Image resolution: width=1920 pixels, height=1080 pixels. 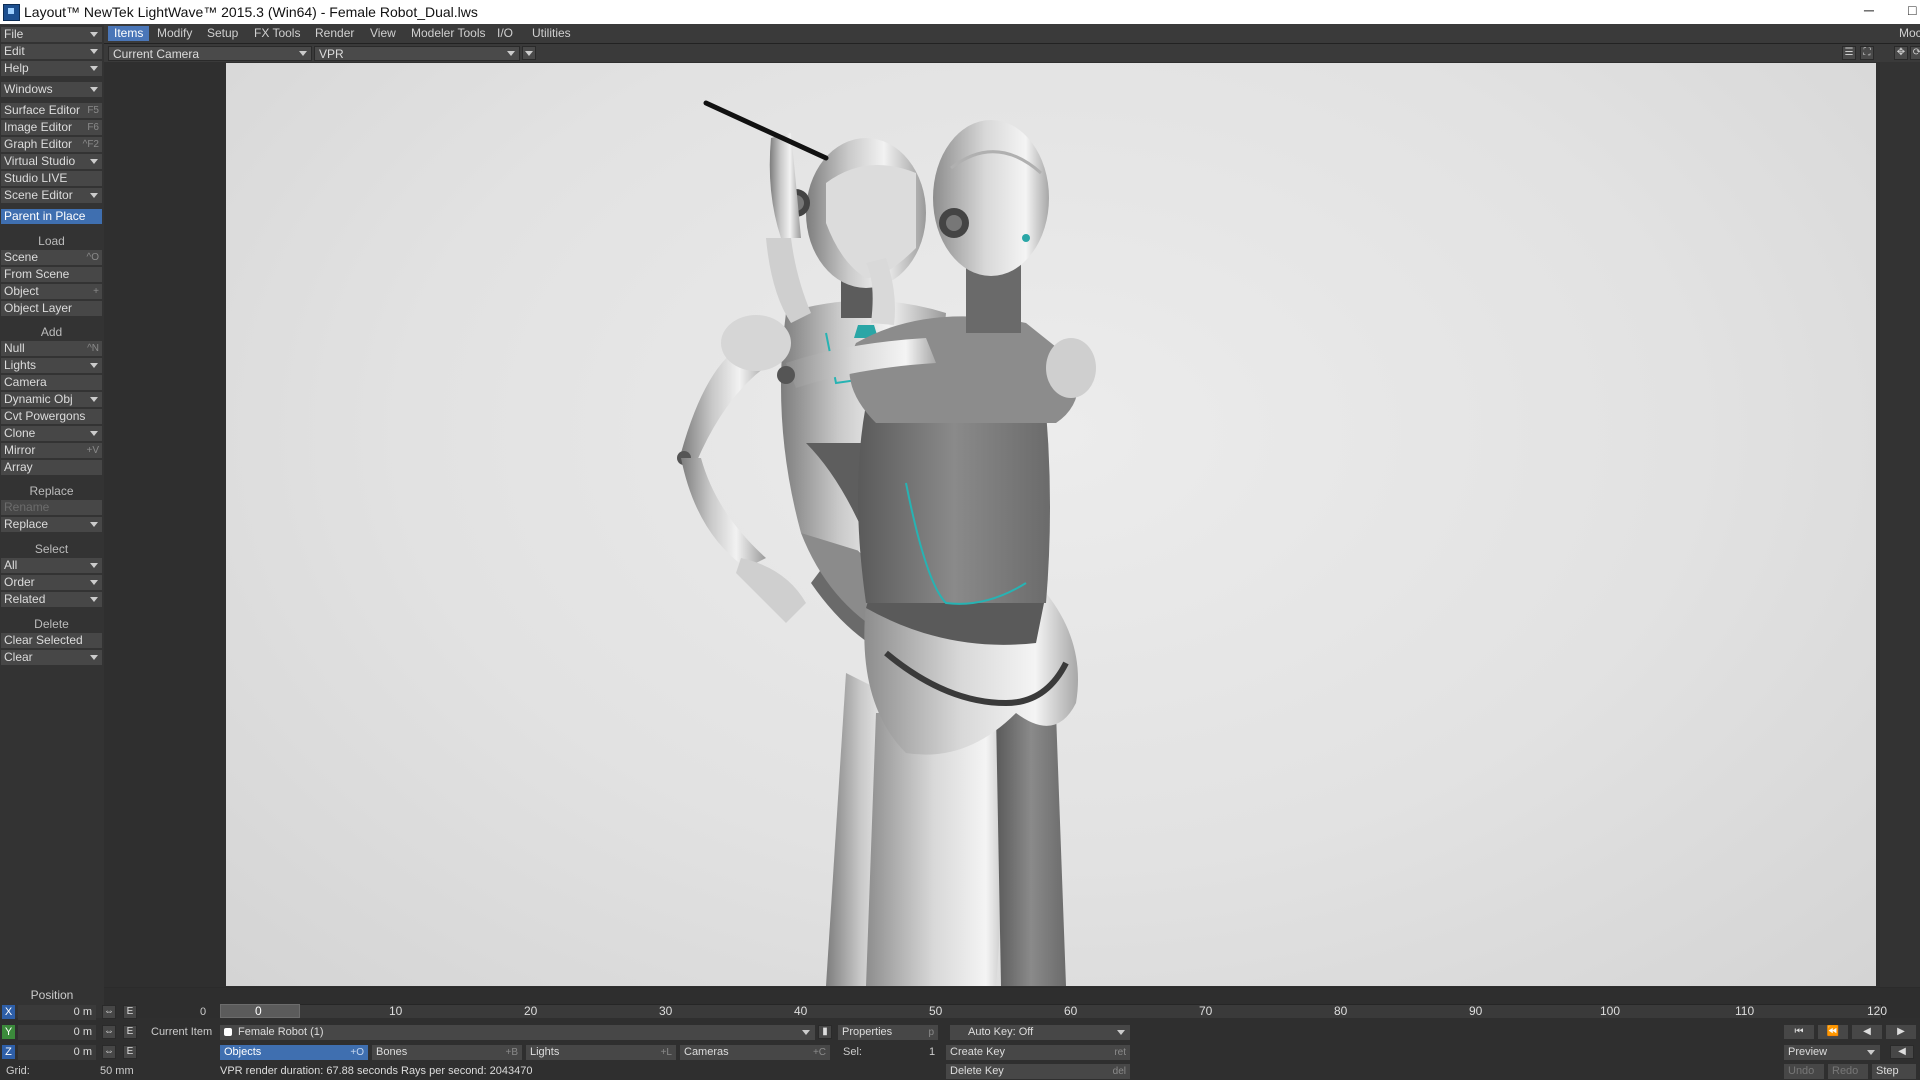 I want to click on z-position-field: 0 m, so click(x=57, y=1052).